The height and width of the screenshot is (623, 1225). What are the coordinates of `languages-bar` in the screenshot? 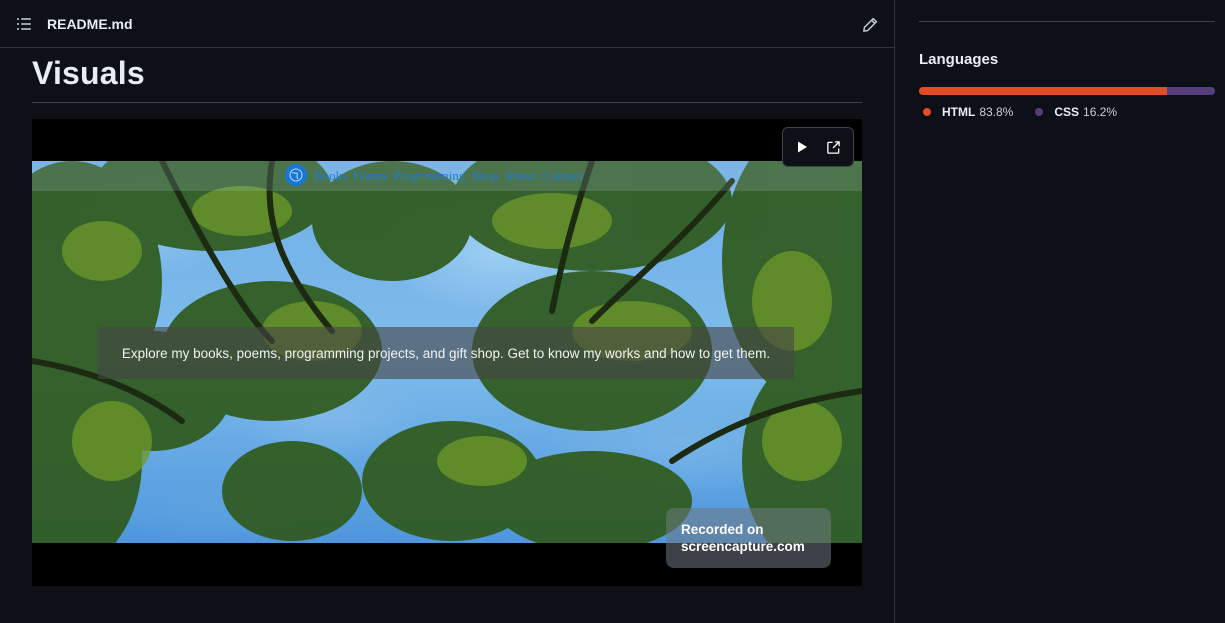 It's located at (1067, 91).